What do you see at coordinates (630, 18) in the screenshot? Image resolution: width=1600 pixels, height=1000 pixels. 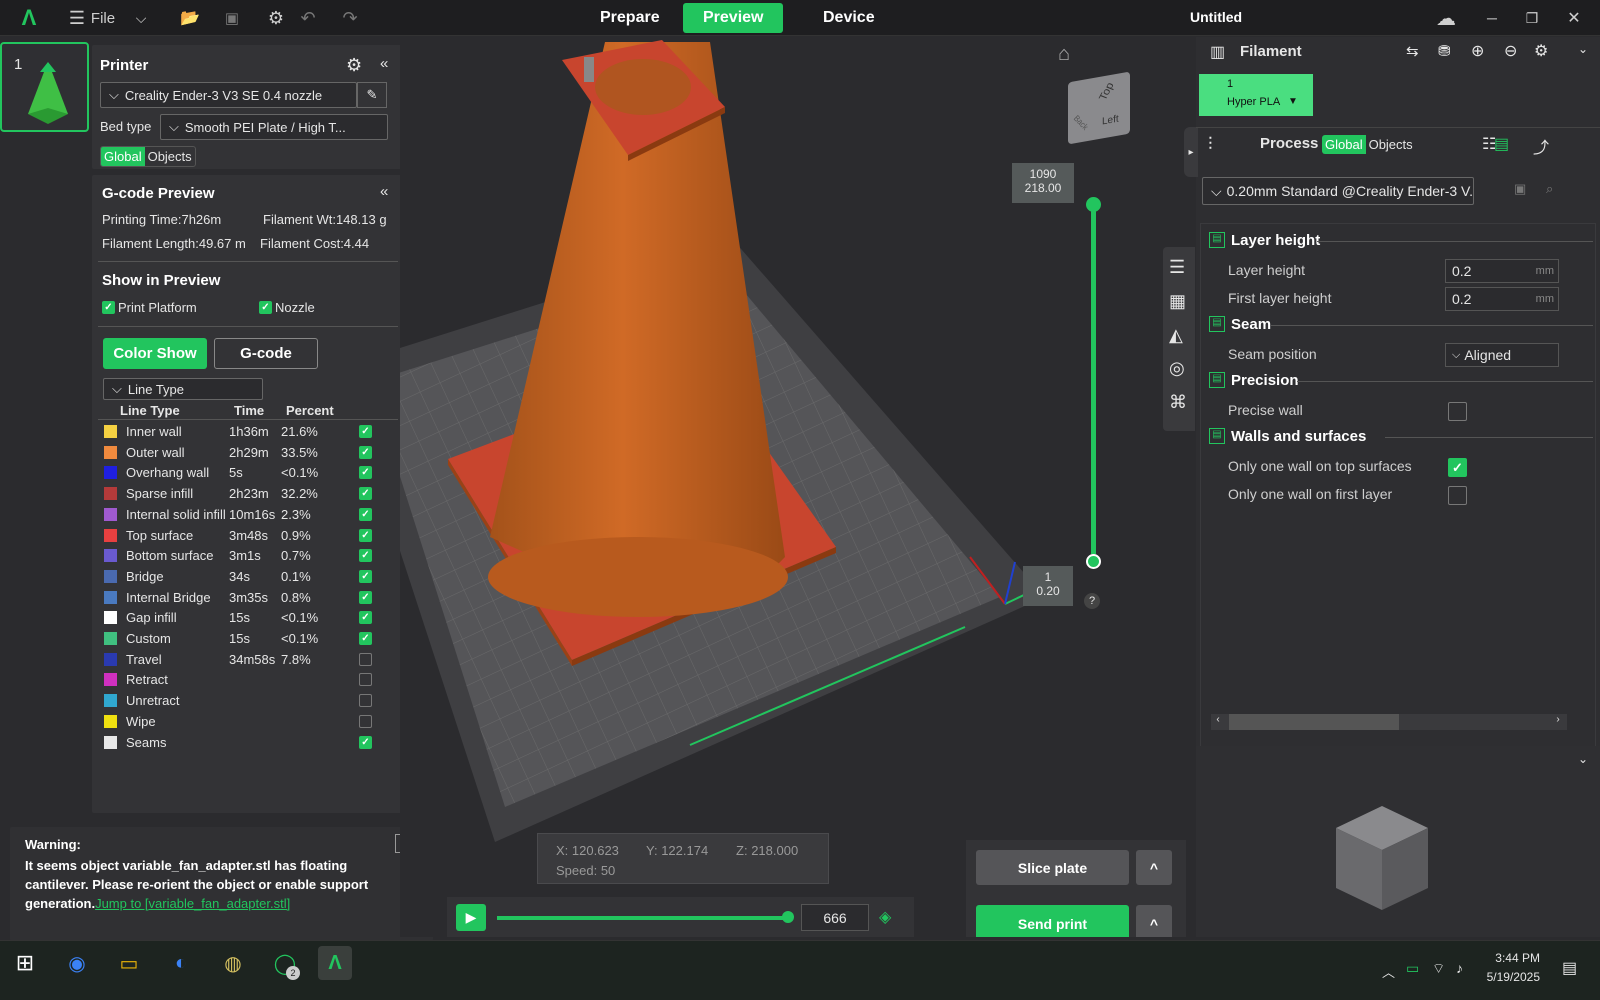 I see `tab-prepare: Prepare` at bounding box center [630, 18].